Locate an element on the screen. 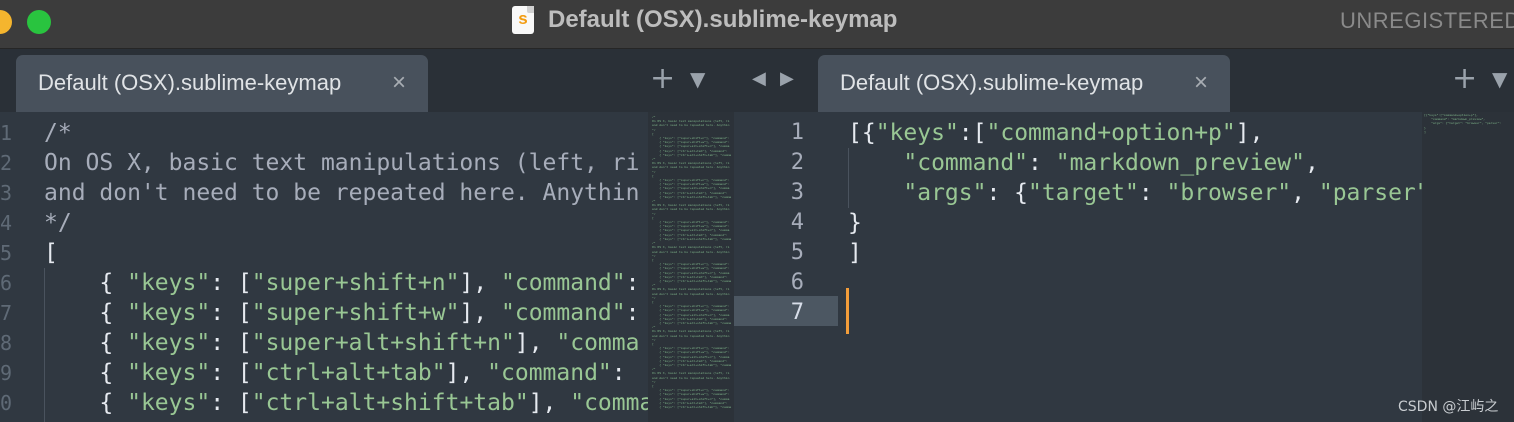 The height and width of the screenshot is (422, 1514). watermark: CSDN @江屿之 is located at coordinates (1448, 407).